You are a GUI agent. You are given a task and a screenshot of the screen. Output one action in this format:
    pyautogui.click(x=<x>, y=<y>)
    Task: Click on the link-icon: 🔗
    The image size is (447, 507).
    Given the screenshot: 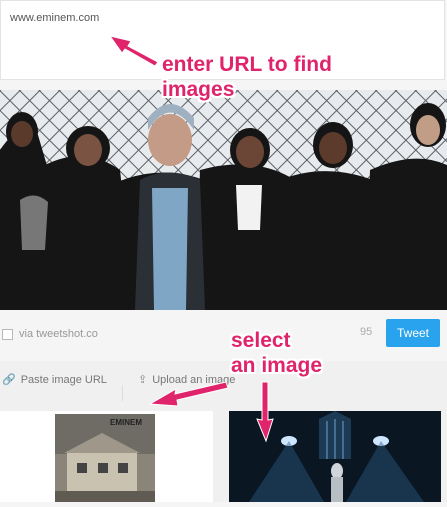 What is the action you would take?
    pyautogui.click(x=9, y=380)
    